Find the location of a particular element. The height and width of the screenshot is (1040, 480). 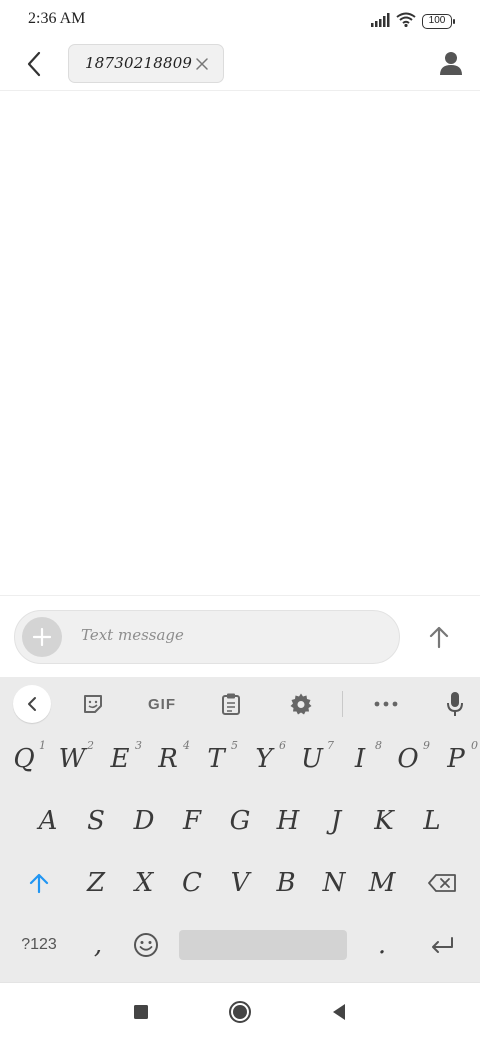

person-icon is located at coordinates (451, 63).